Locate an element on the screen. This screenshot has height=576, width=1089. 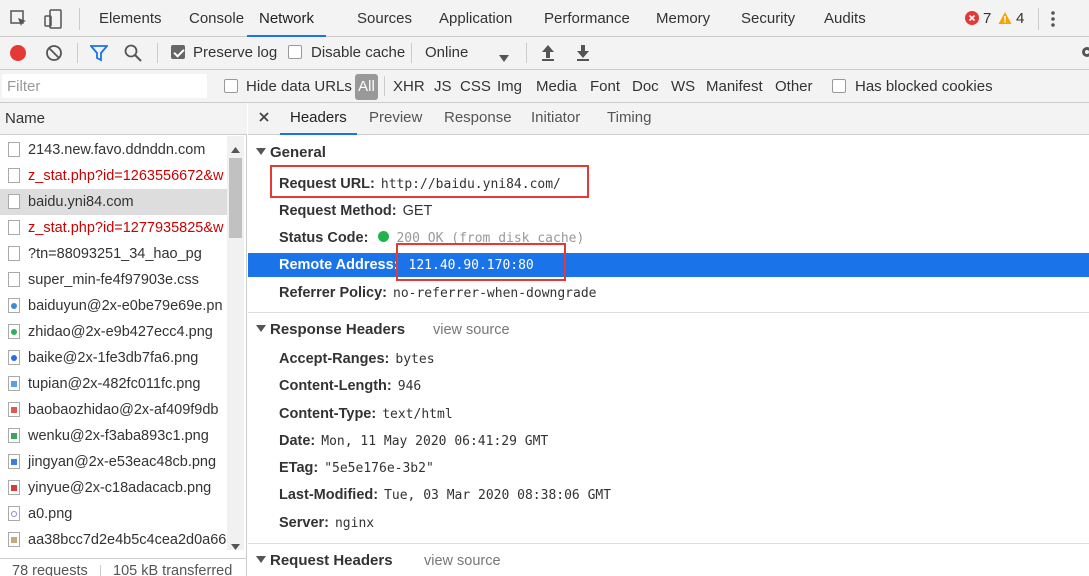
device-toolbar-icon is located at coordinates (53, 19).